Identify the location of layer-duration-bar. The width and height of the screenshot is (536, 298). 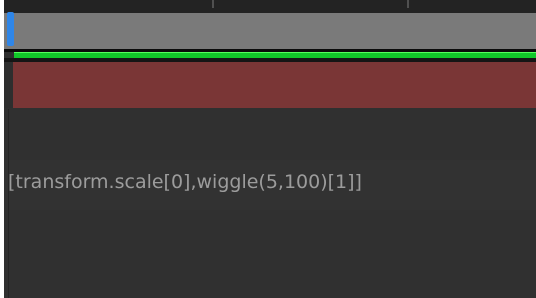
(270, 31).